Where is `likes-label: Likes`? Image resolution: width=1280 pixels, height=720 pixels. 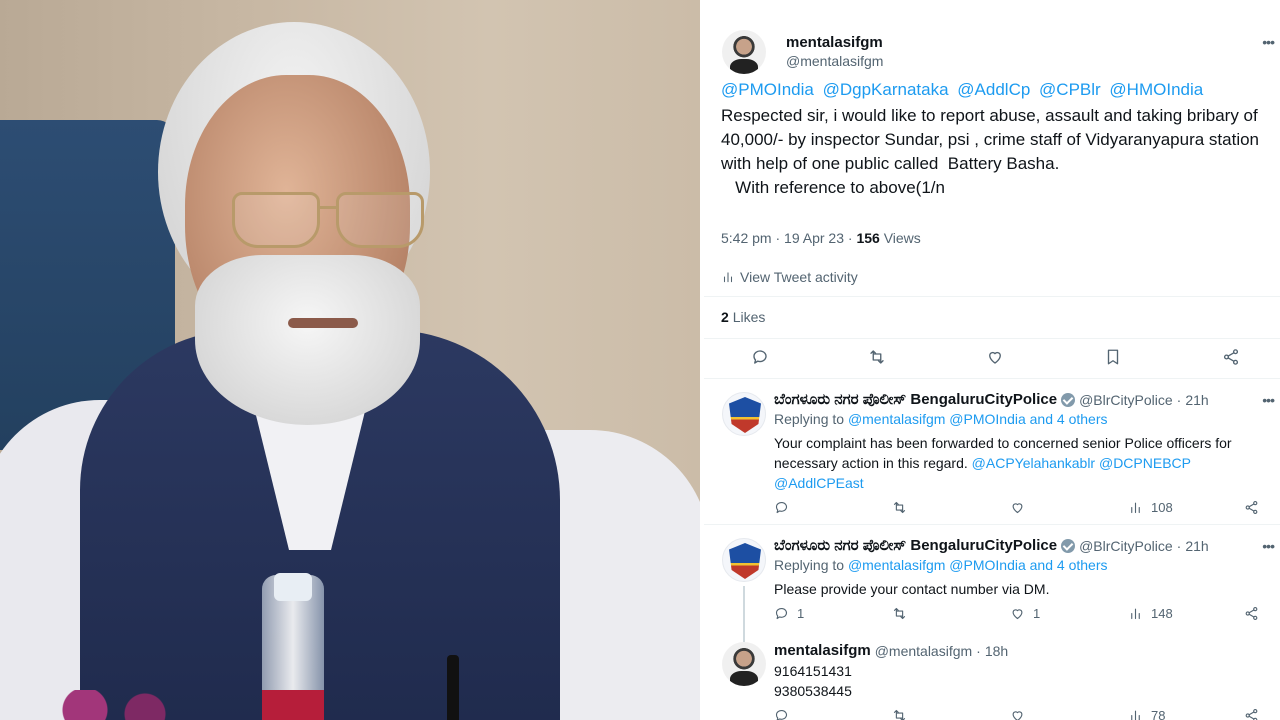
likes-label: Likes is located at coordinates (749, 317).